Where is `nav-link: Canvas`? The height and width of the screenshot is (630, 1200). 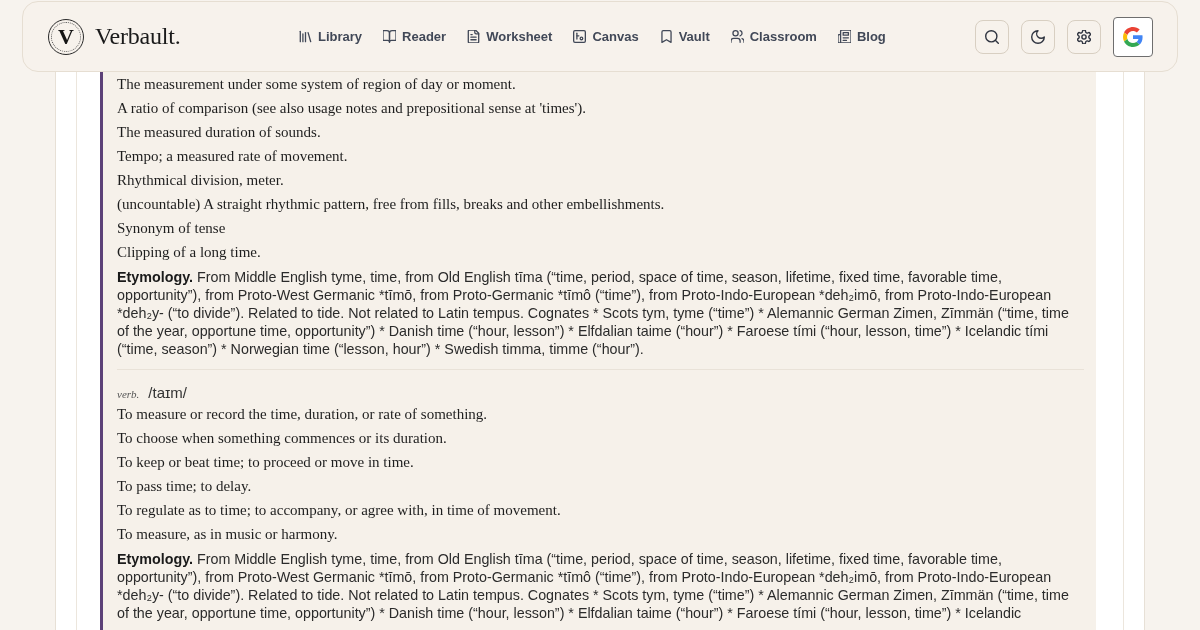
nav-link: Canvas is located at coordinates (606, 36).